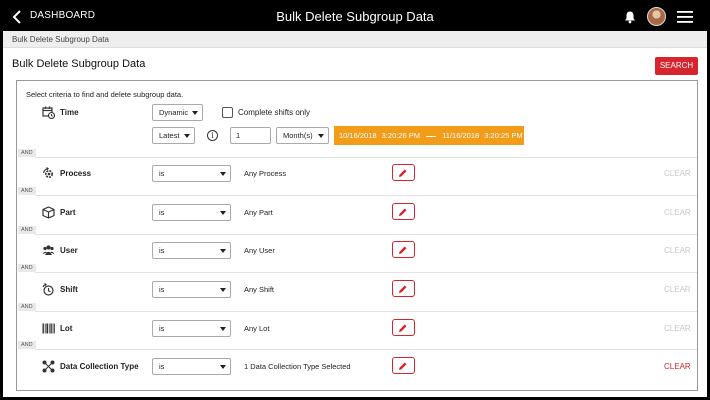 This screenshot has height=400, width=710. What do you see at coordinates (630, 17) in the screenshot?
I see `bell-icon` at bounding box center [630, 17].